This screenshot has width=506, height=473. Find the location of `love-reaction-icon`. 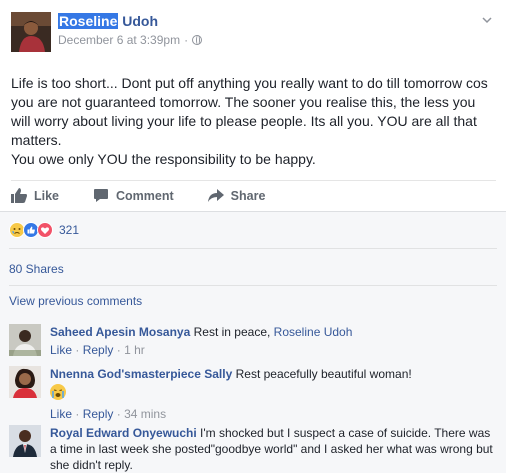

love-reaction-icon is located at coordinates (45, 230).